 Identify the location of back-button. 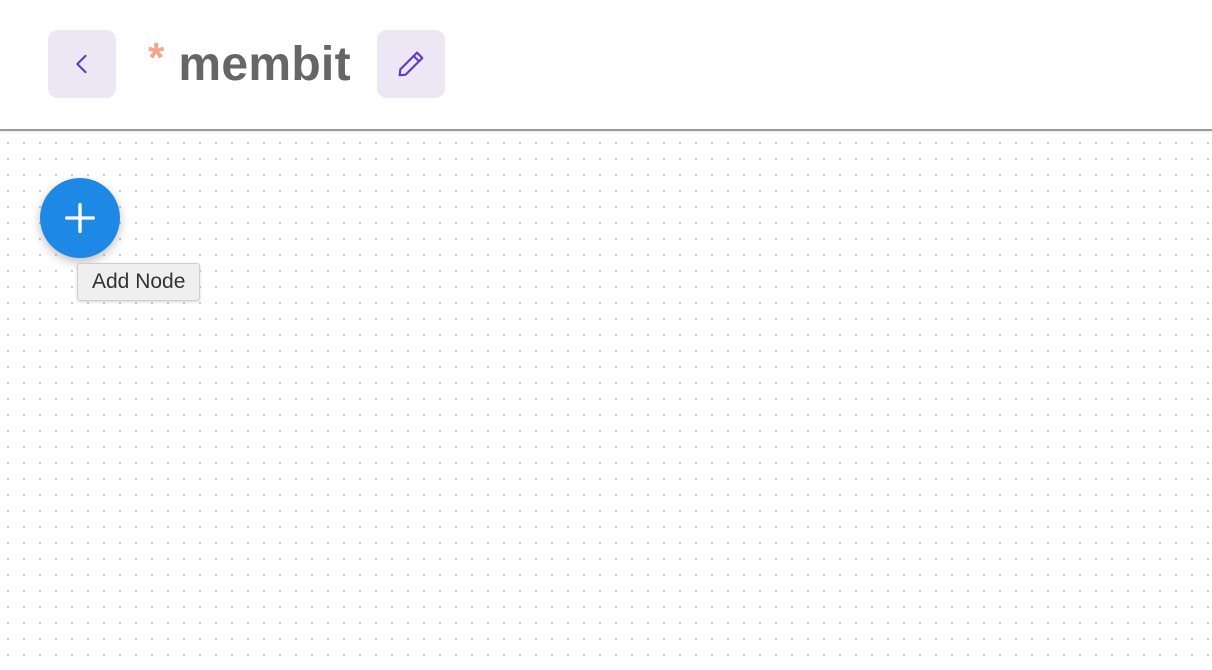
(82, 64).